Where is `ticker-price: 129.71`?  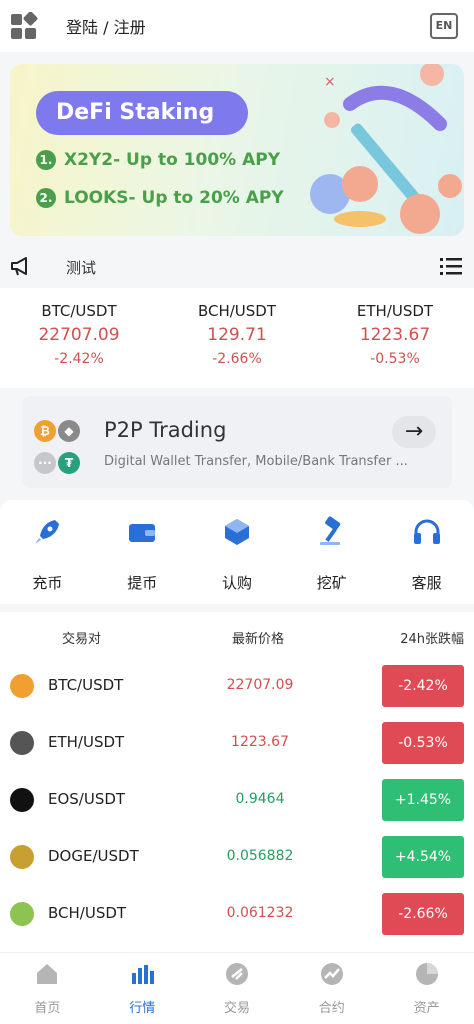 ticker-price: 129.71 is located at coordinates (237, 335).